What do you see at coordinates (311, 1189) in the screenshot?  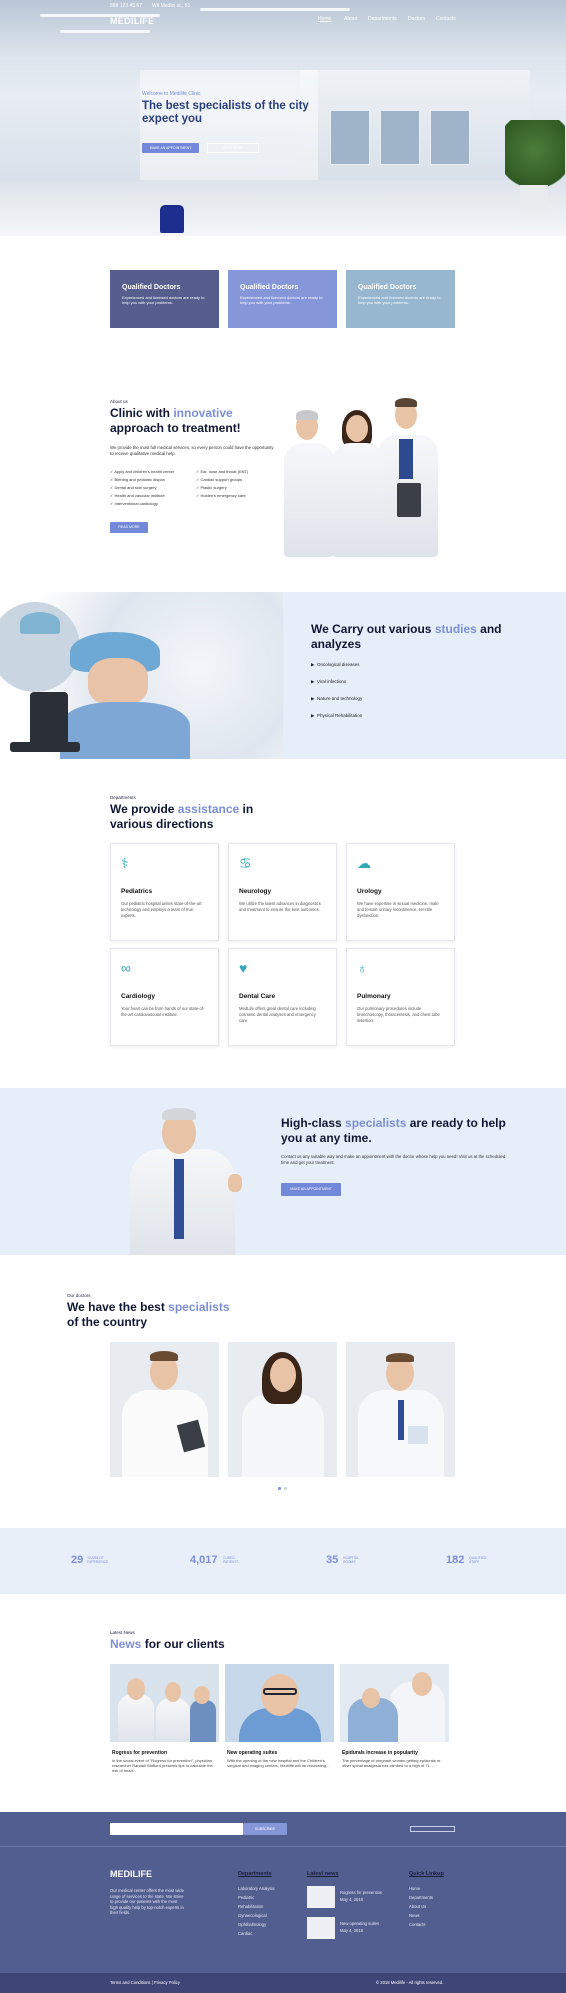 I see `cta-appointment-button: MAKE AN APPOINTMENT` at bounding box center [311, 1189].